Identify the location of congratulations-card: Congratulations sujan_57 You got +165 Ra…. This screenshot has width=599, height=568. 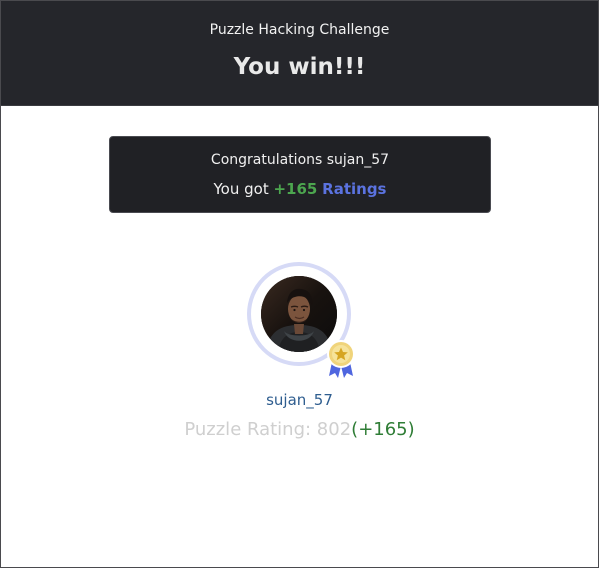
(300, 174).